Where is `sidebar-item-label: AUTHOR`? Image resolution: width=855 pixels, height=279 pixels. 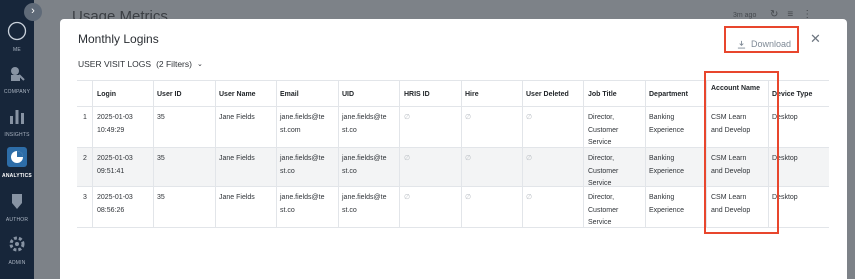
sidebar-item-label: AUTHOR is located at coordinates (17, 220).